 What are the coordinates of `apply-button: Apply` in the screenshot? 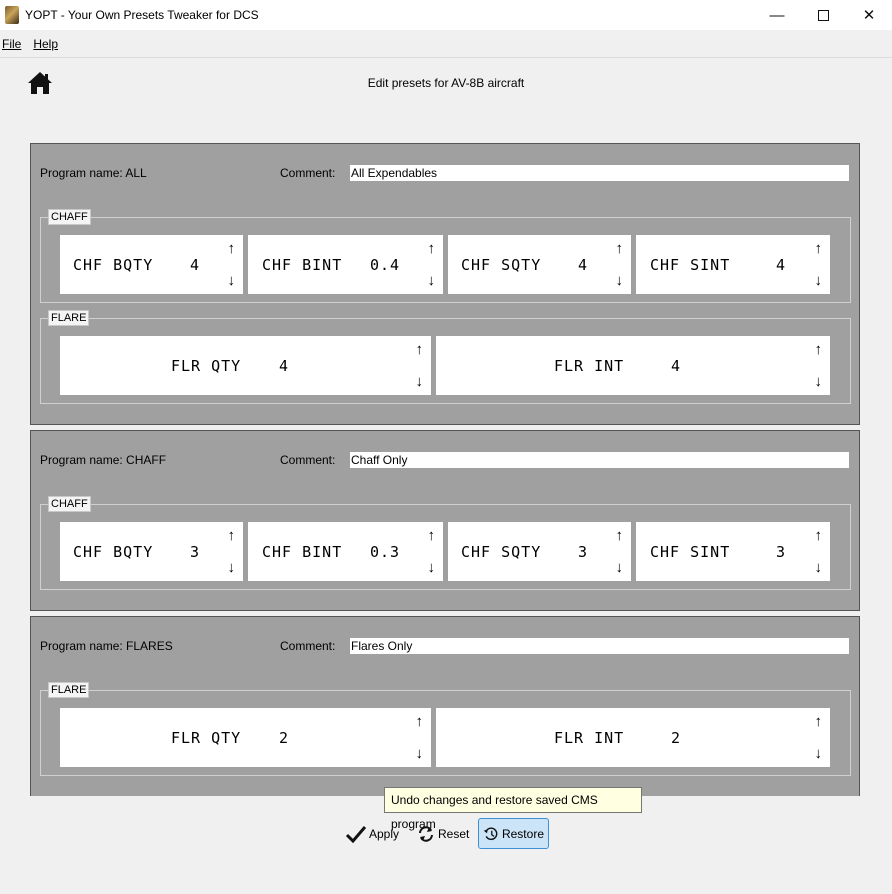 It's located at (372, 833).